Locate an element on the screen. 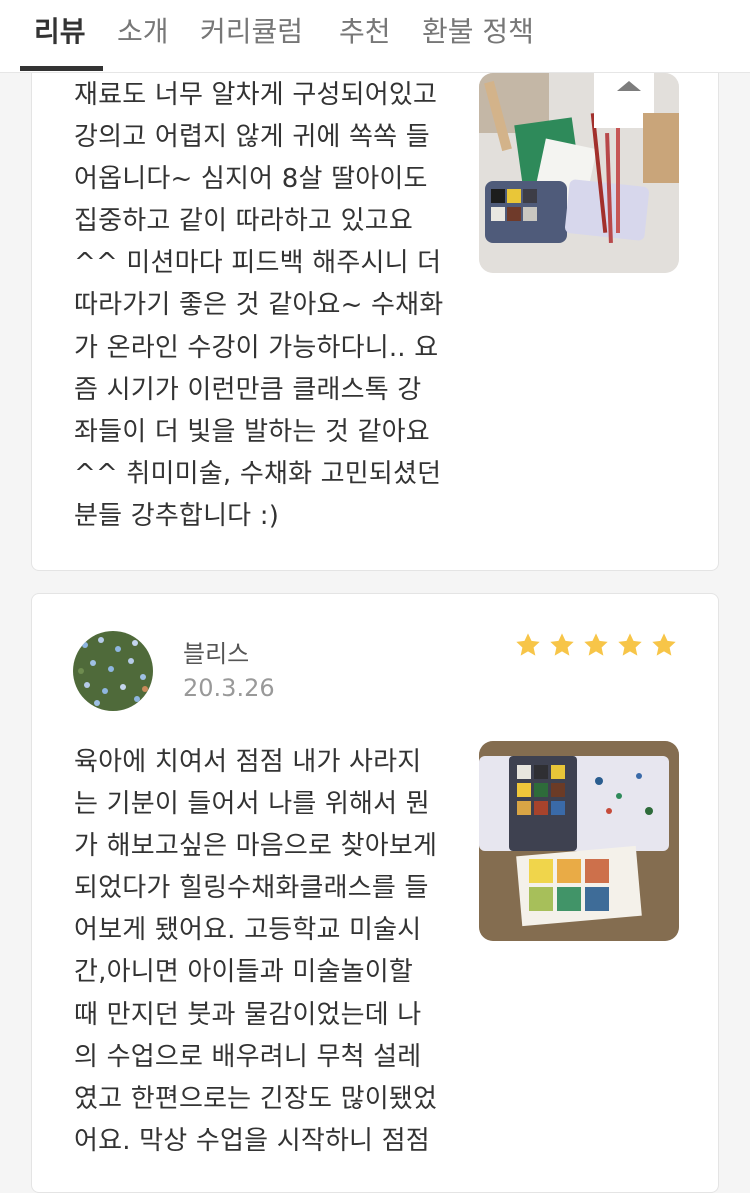 The image size is (750, 1193). avatar is located at coordinates (113, 671).